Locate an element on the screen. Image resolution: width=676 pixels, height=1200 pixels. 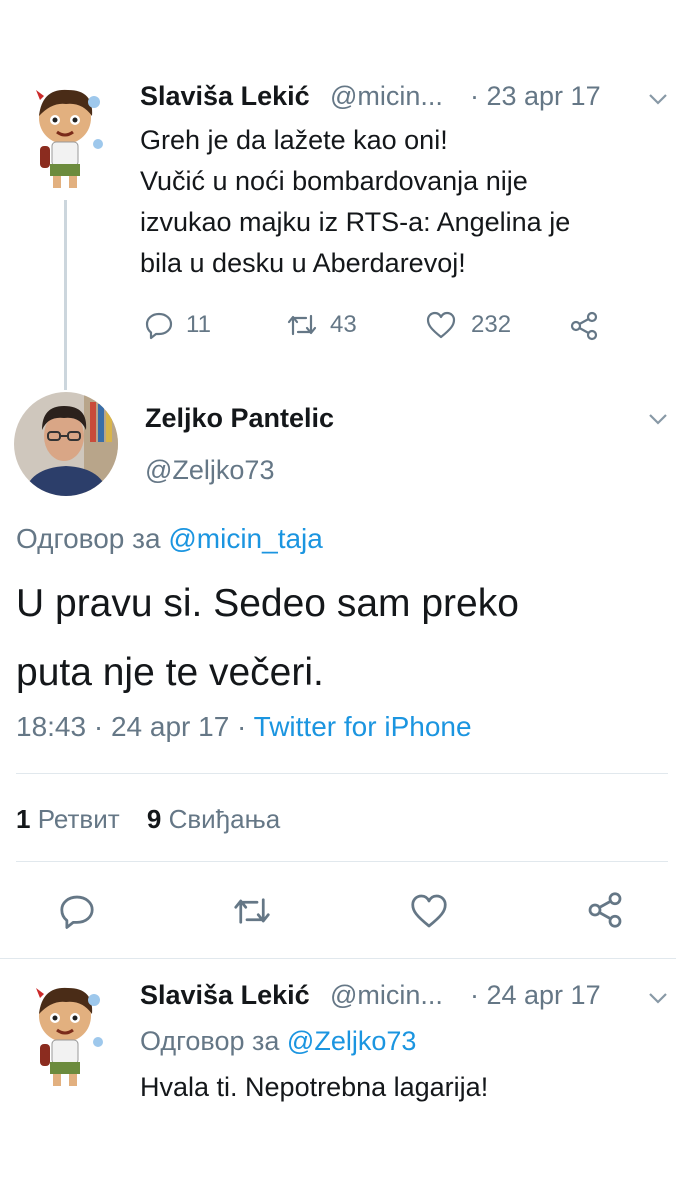
reply-context: Одговор за @micin_taja is located at coordinates (169, 539).